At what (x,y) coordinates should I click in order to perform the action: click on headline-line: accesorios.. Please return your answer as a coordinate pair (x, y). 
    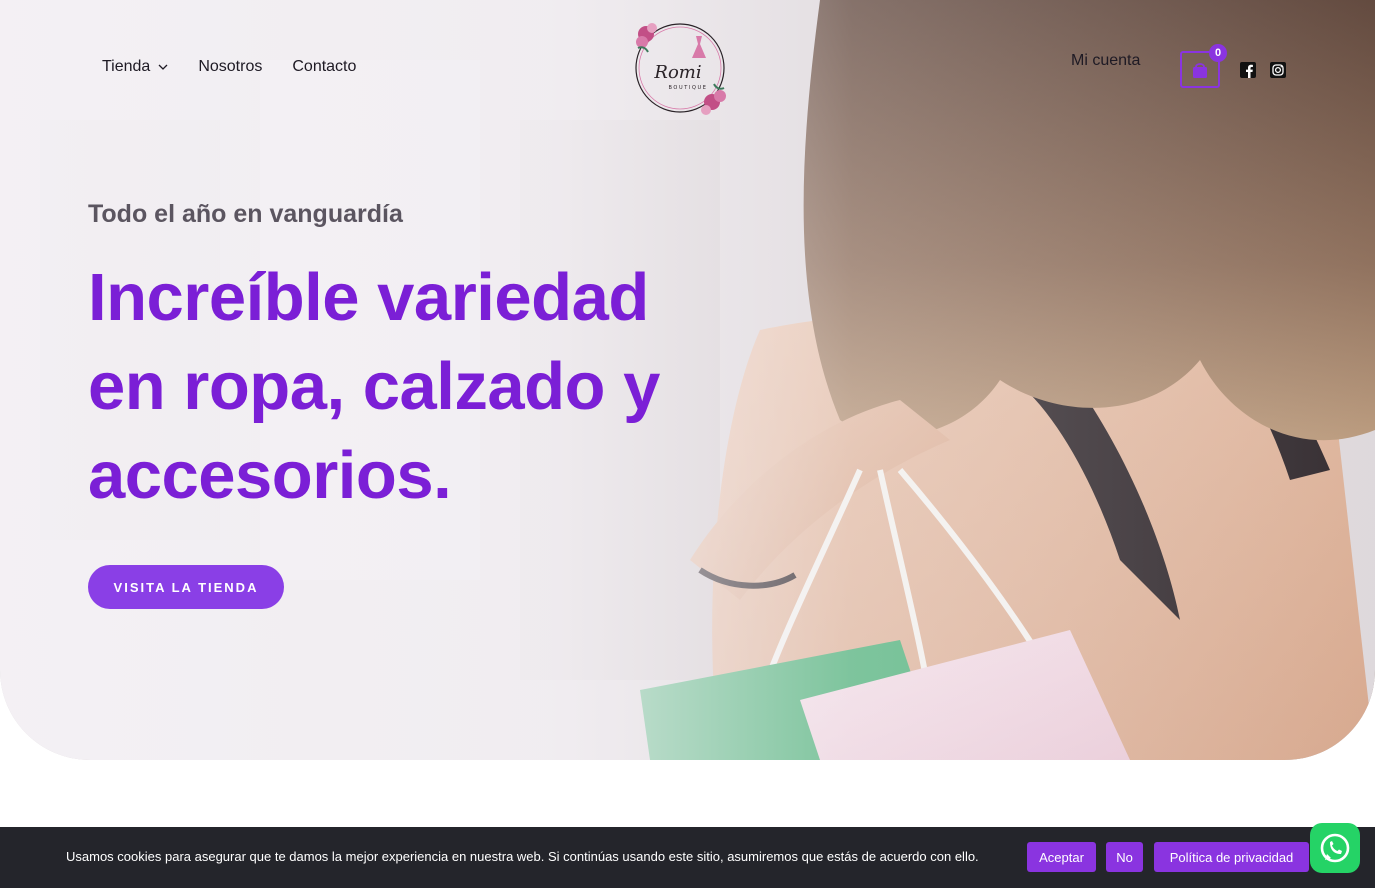
    Looking at the image, I should click on (270, 475).